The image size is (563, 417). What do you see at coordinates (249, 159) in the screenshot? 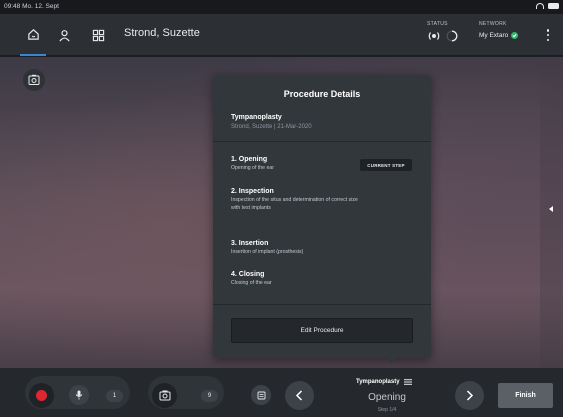
I see `step-title: 1. Opening` at bounding box center [249, 159].